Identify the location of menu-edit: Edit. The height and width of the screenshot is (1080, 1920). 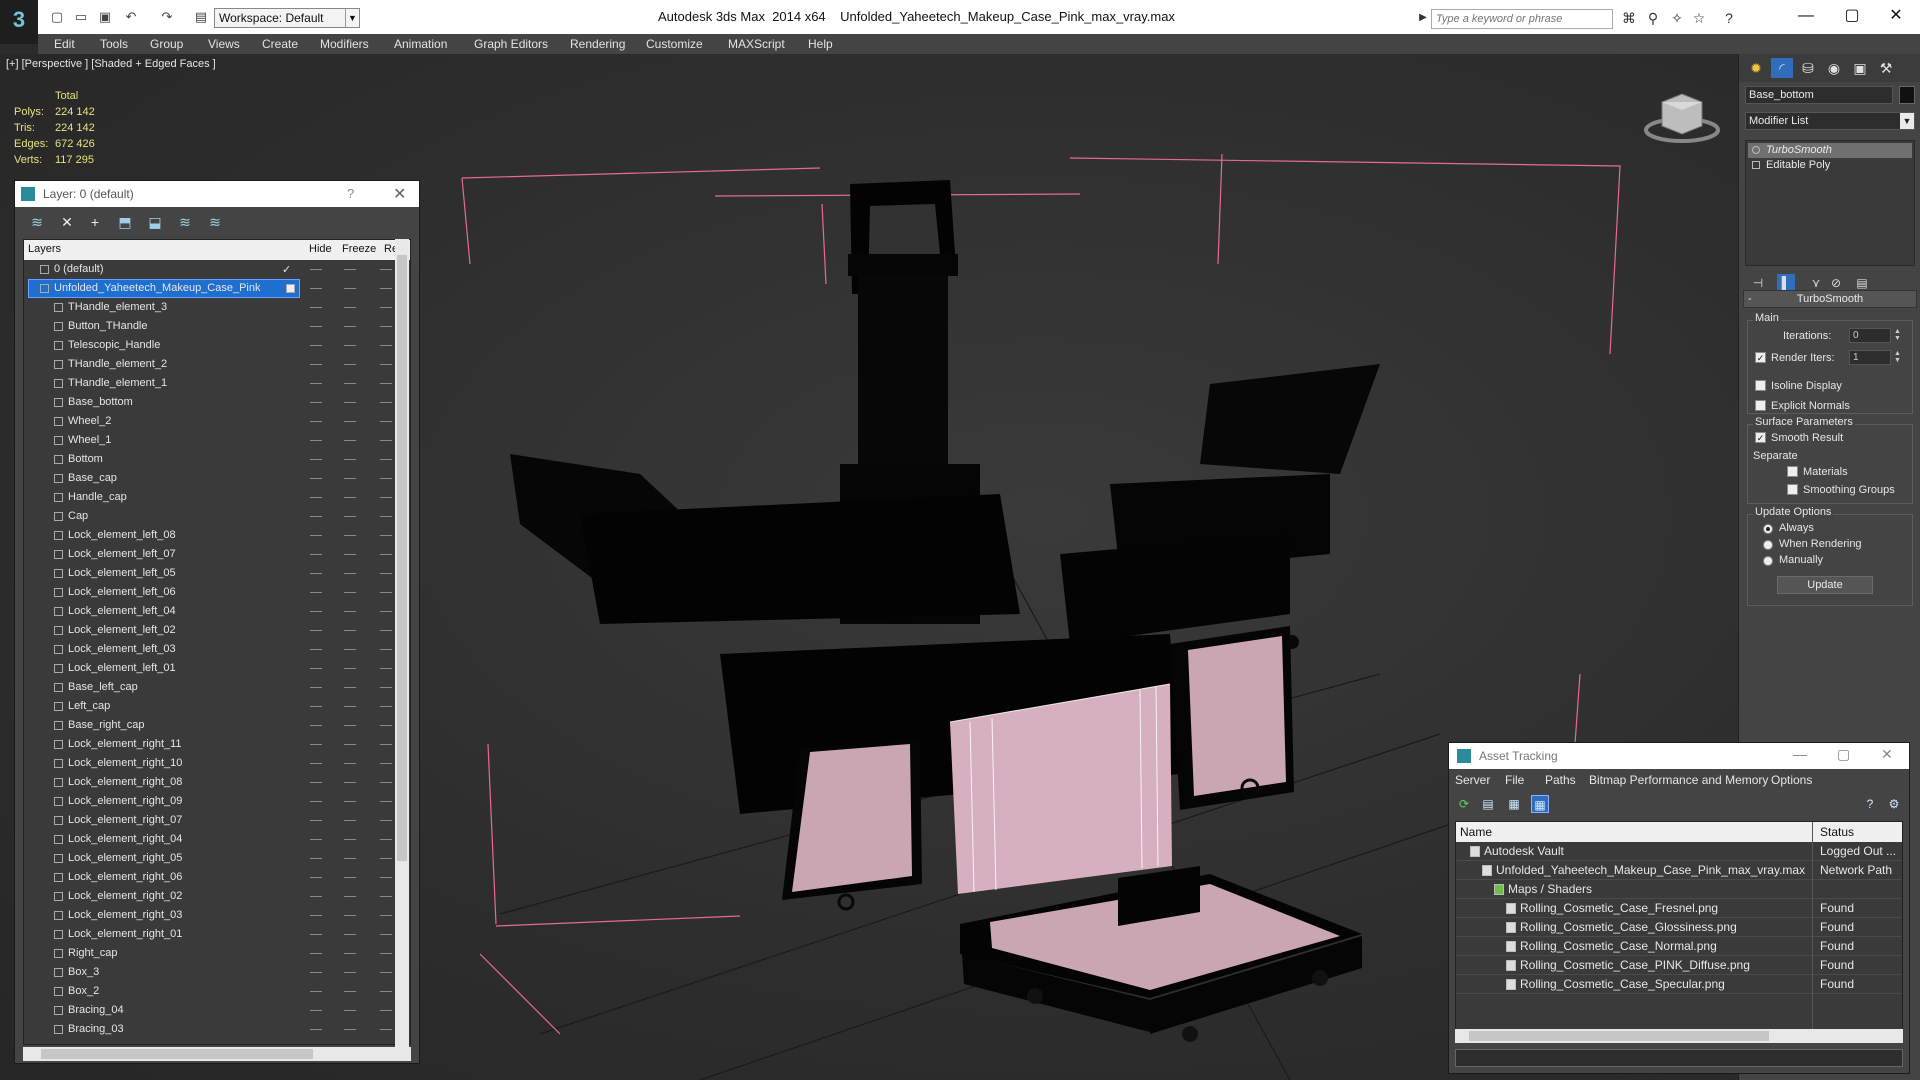
(64, 44).